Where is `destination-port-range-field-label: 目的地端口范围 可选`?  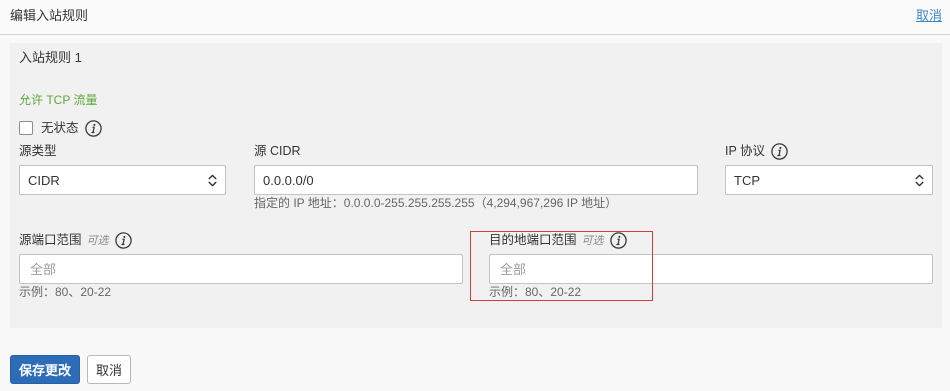 destination-port-range-field-label: 目的地端口范围 可选 is located at coordinates (558, 240).